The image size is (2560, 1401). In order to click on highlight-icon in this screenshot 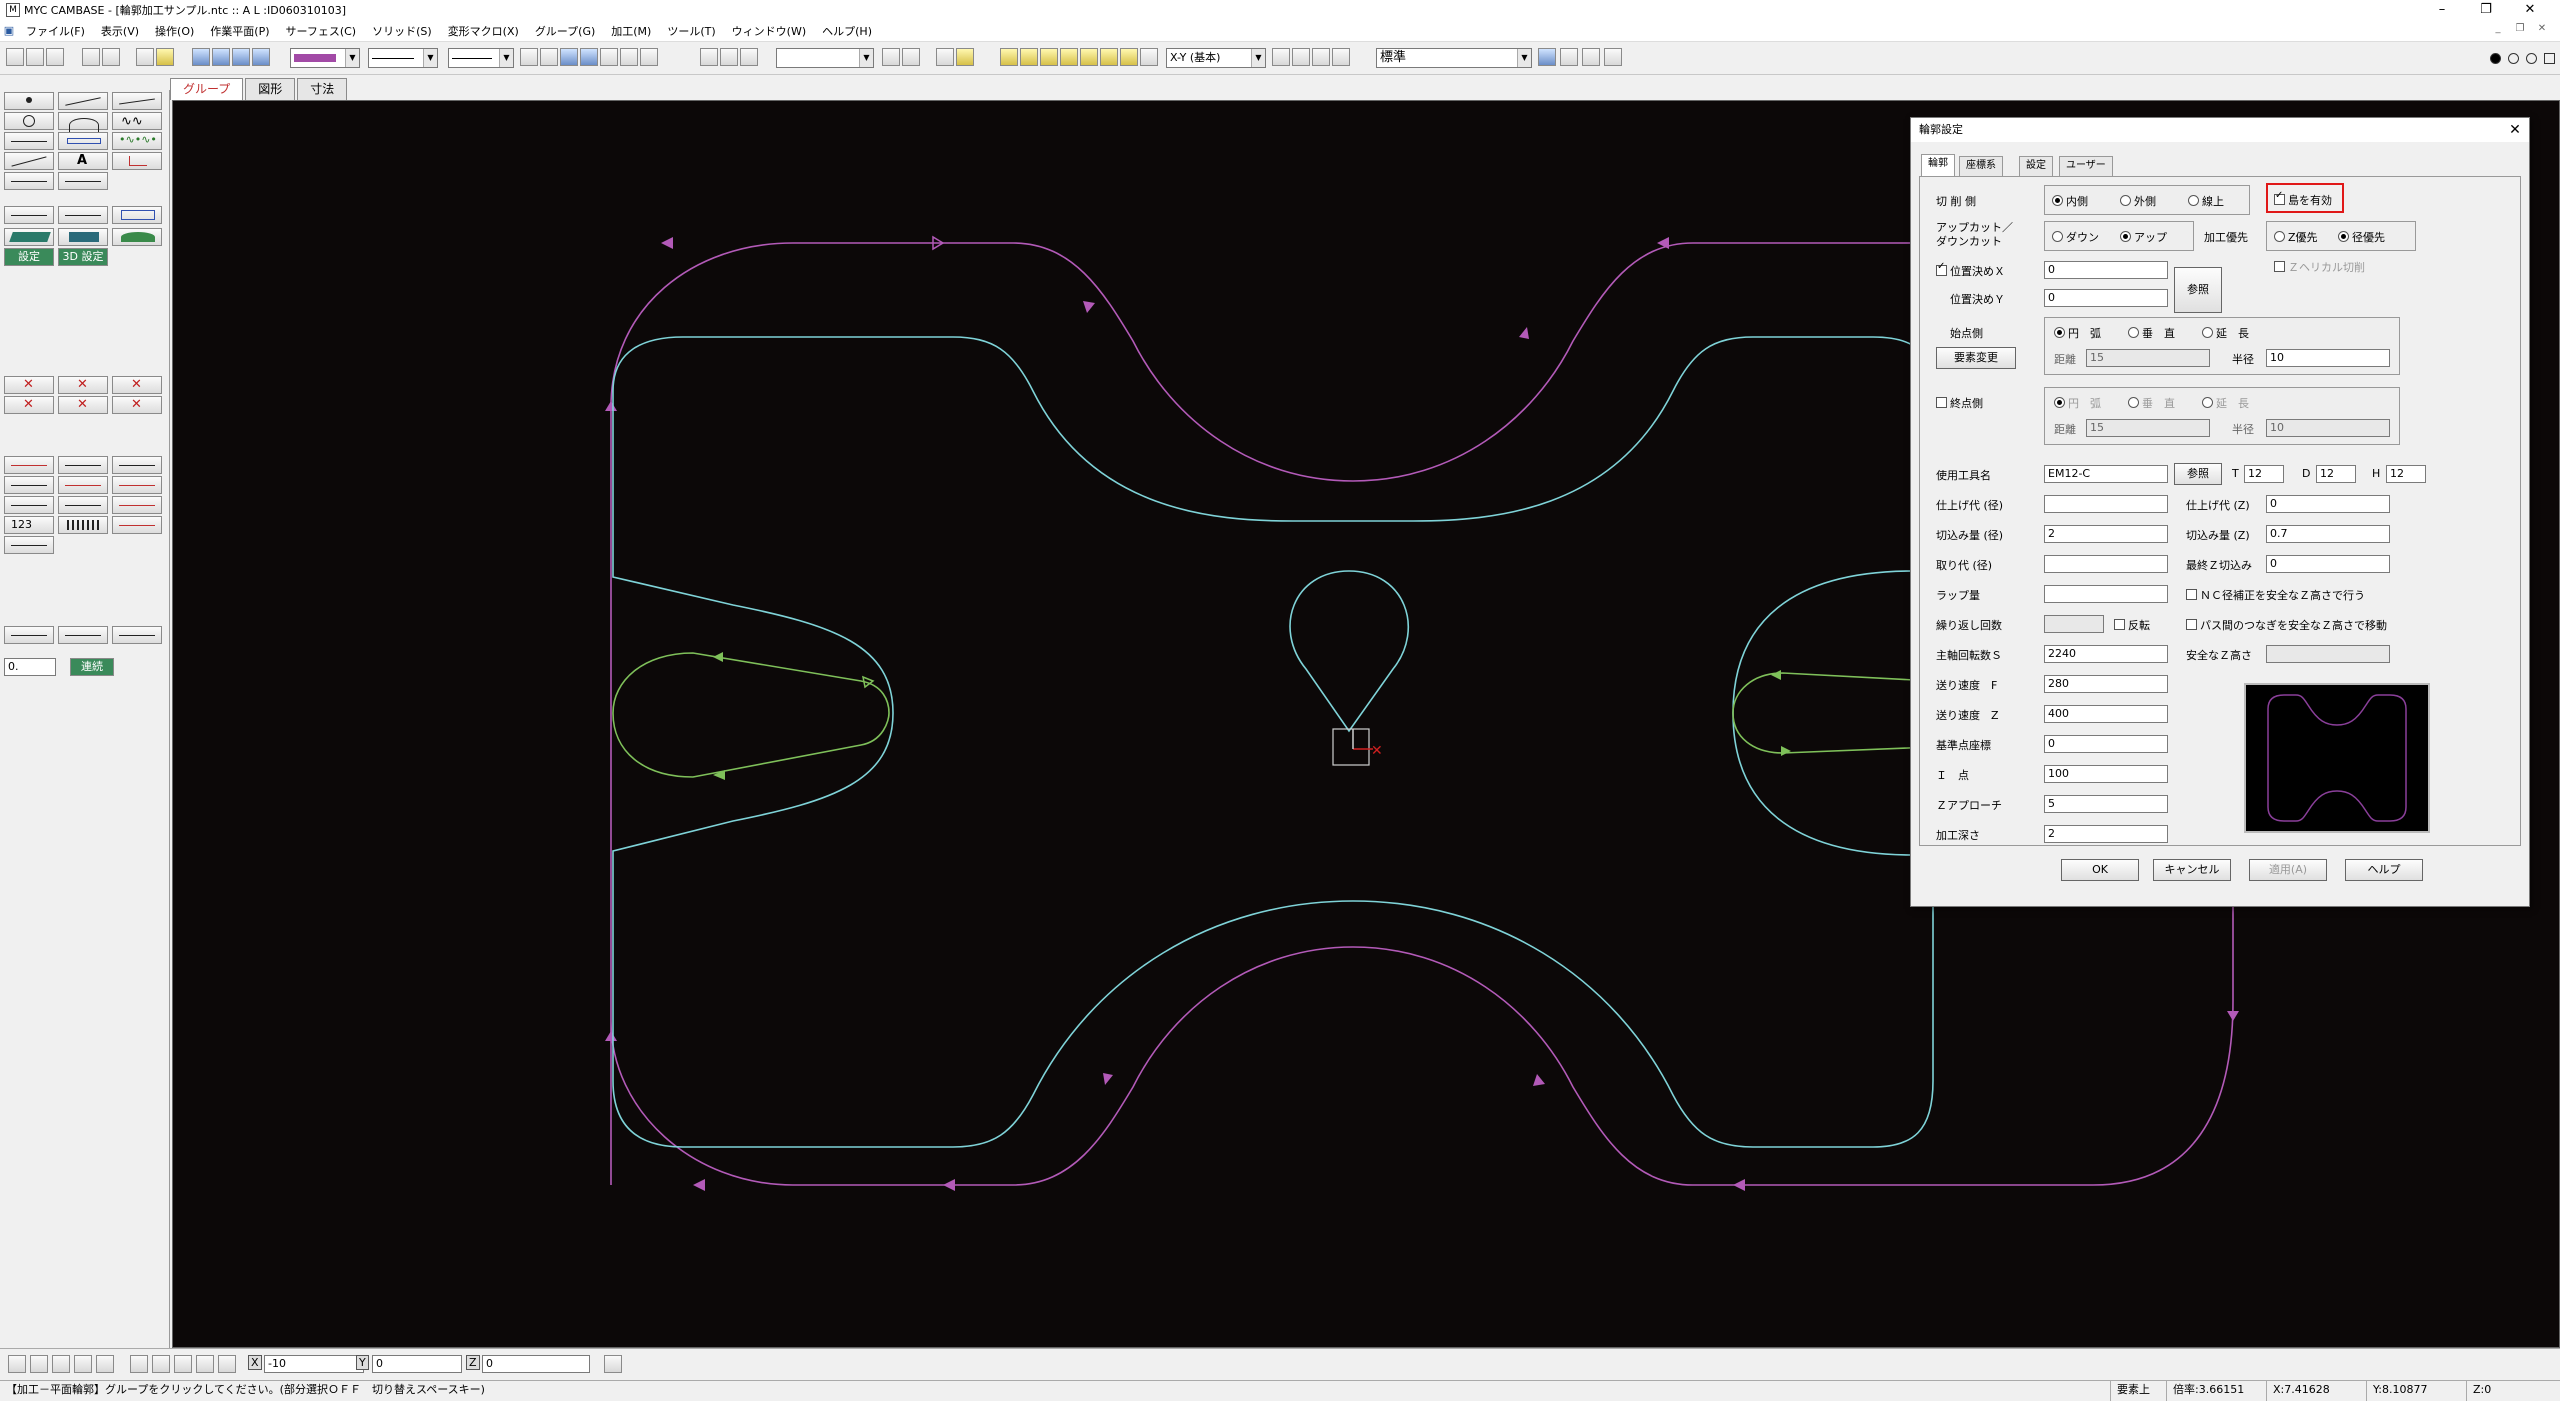, I will do `click(965, 57)`.